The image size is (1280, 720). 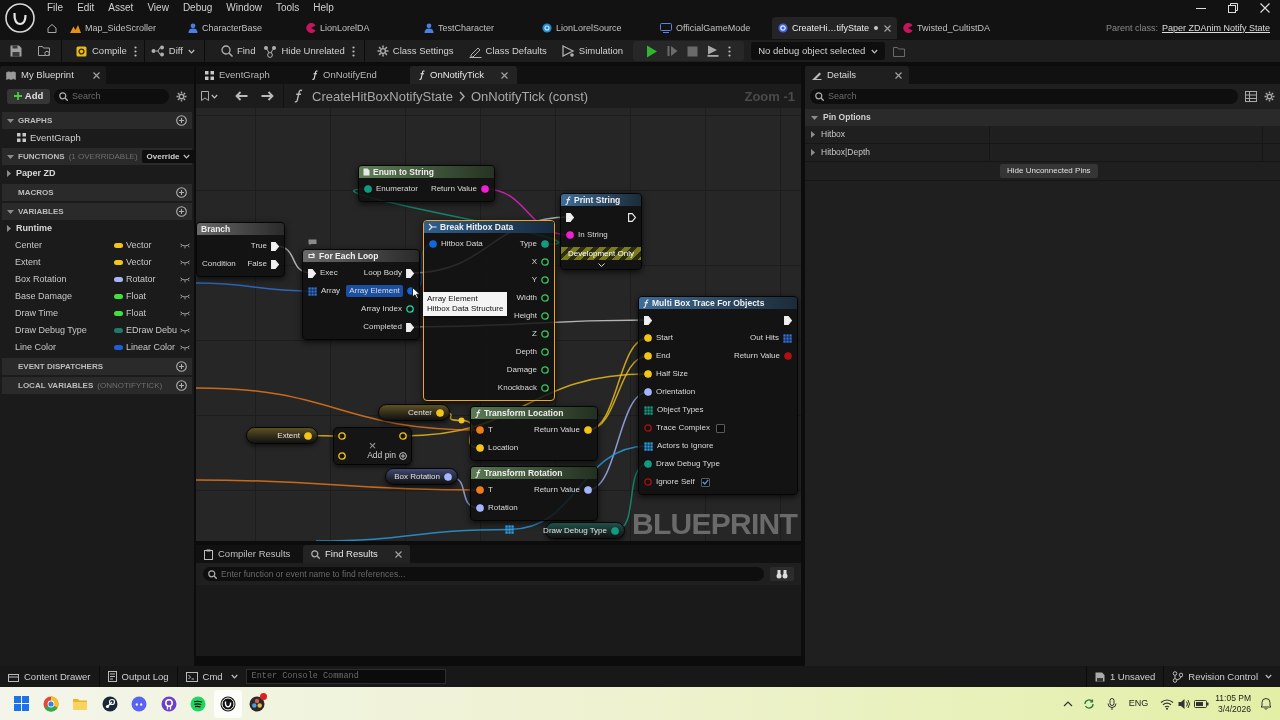 I want to click on bell-icon, so click(x=1266, y=703).